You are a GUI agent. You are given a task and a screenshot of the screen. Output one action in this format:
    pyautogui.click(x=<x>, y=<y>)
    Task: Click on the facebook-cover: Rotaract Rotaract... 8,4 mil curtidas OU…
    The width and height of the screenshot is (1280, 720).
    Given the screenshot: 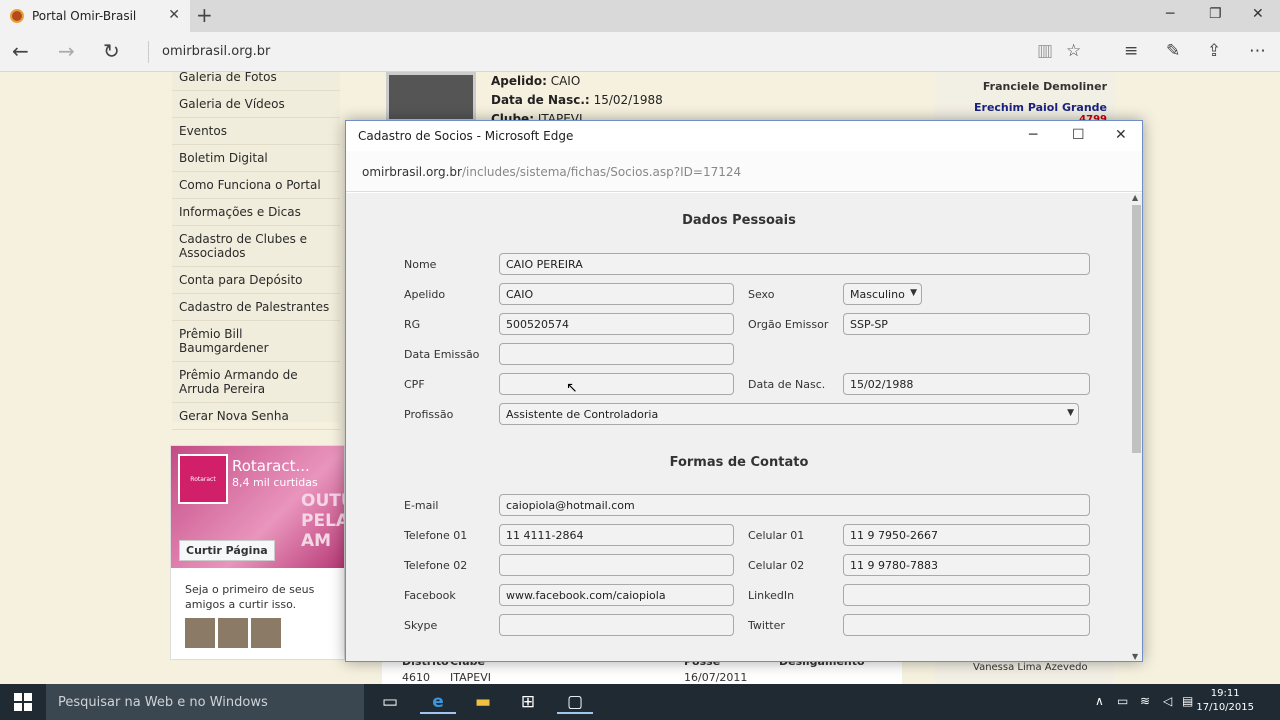 What is the action you would take?
    pyautogui.click(x=257, y=507)
    